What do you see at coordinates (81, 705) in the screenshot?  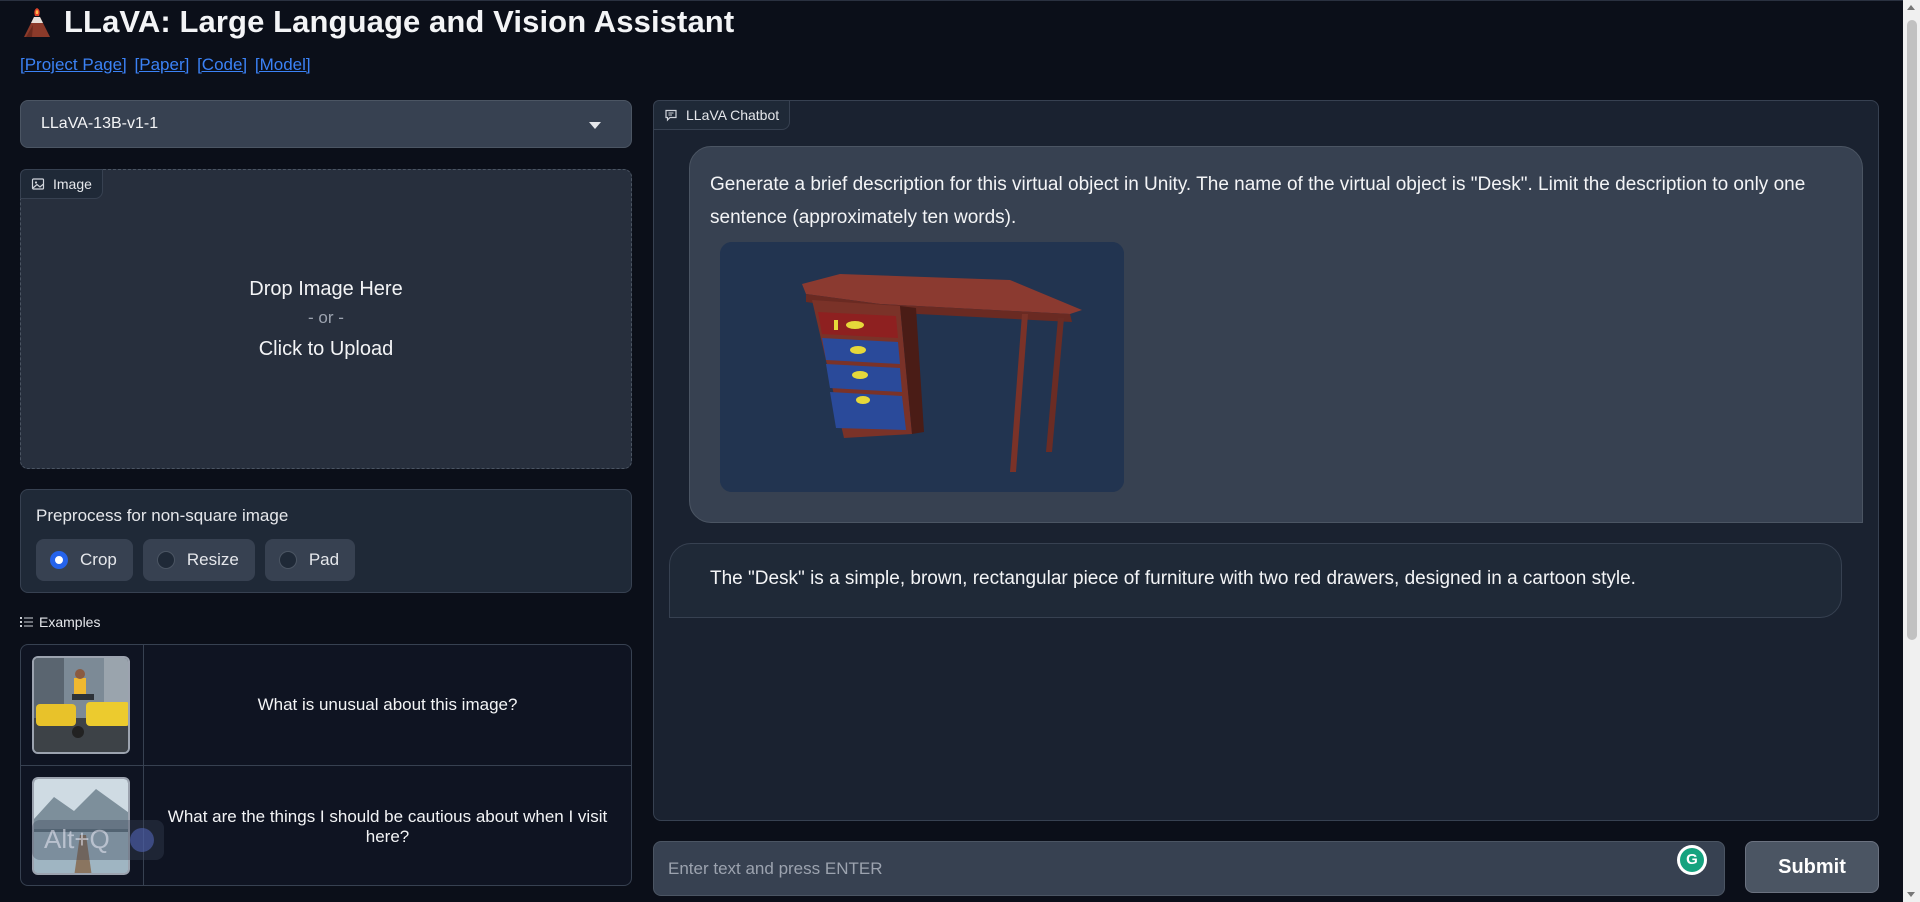 I see `example-thumbnail-taxi` at bounding box center [81, 705].